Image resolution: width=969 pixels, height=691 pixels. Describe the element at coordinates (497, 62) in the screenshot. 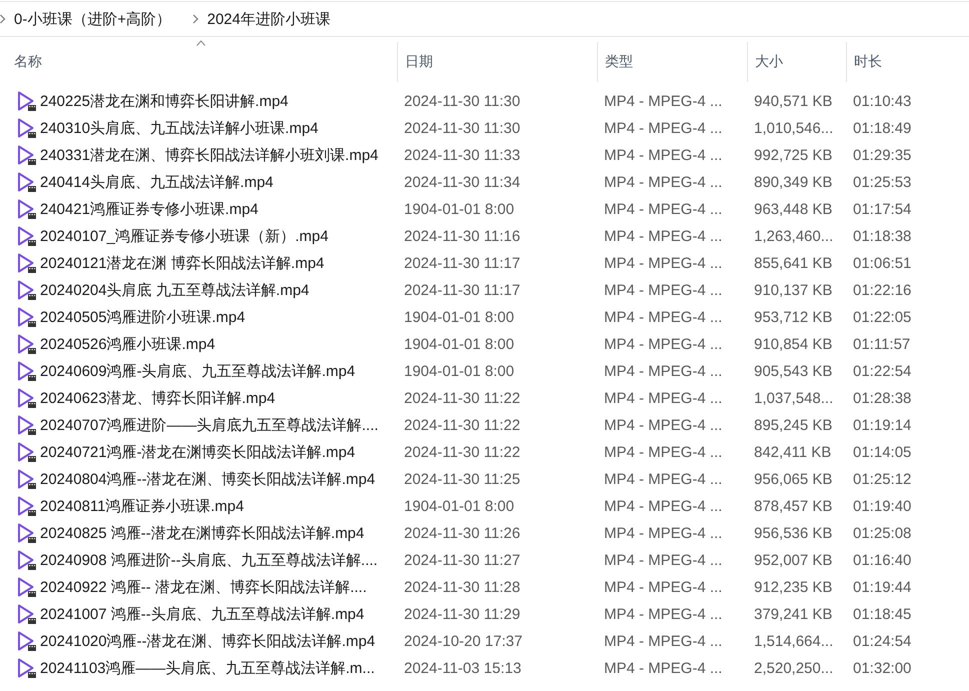

I see `column-header: 日期` at that location.